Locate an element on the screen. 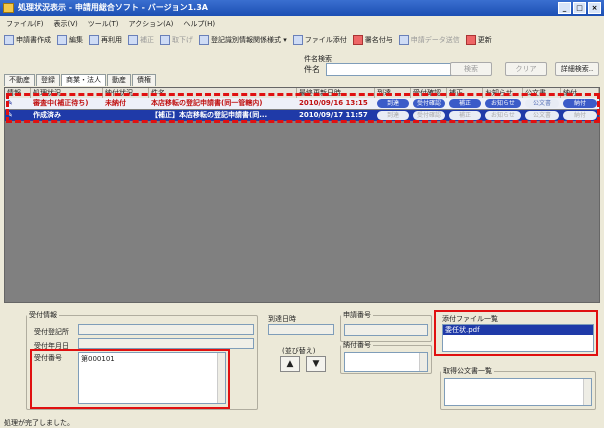 This screenshot has width=604, height=428. arrival-label: 到達日時 is located at coordinates (282, 319).